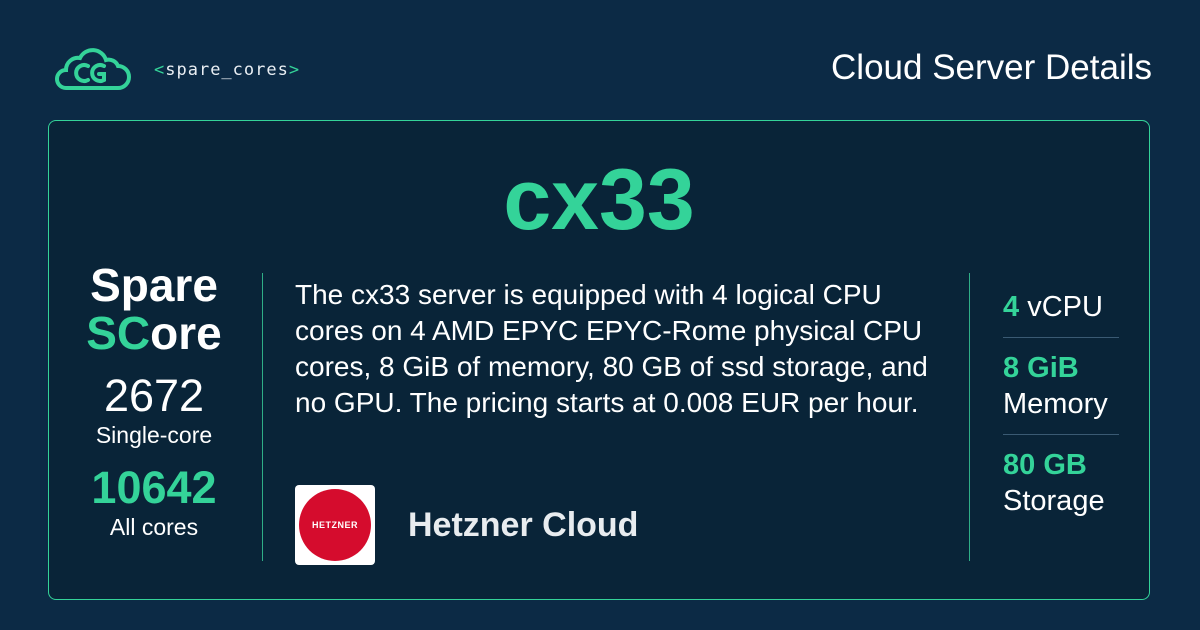 This screenshot has height=630, width=1200. I want to click on vendor: HETZNER Hetzner Cloud, so click(466, 525).